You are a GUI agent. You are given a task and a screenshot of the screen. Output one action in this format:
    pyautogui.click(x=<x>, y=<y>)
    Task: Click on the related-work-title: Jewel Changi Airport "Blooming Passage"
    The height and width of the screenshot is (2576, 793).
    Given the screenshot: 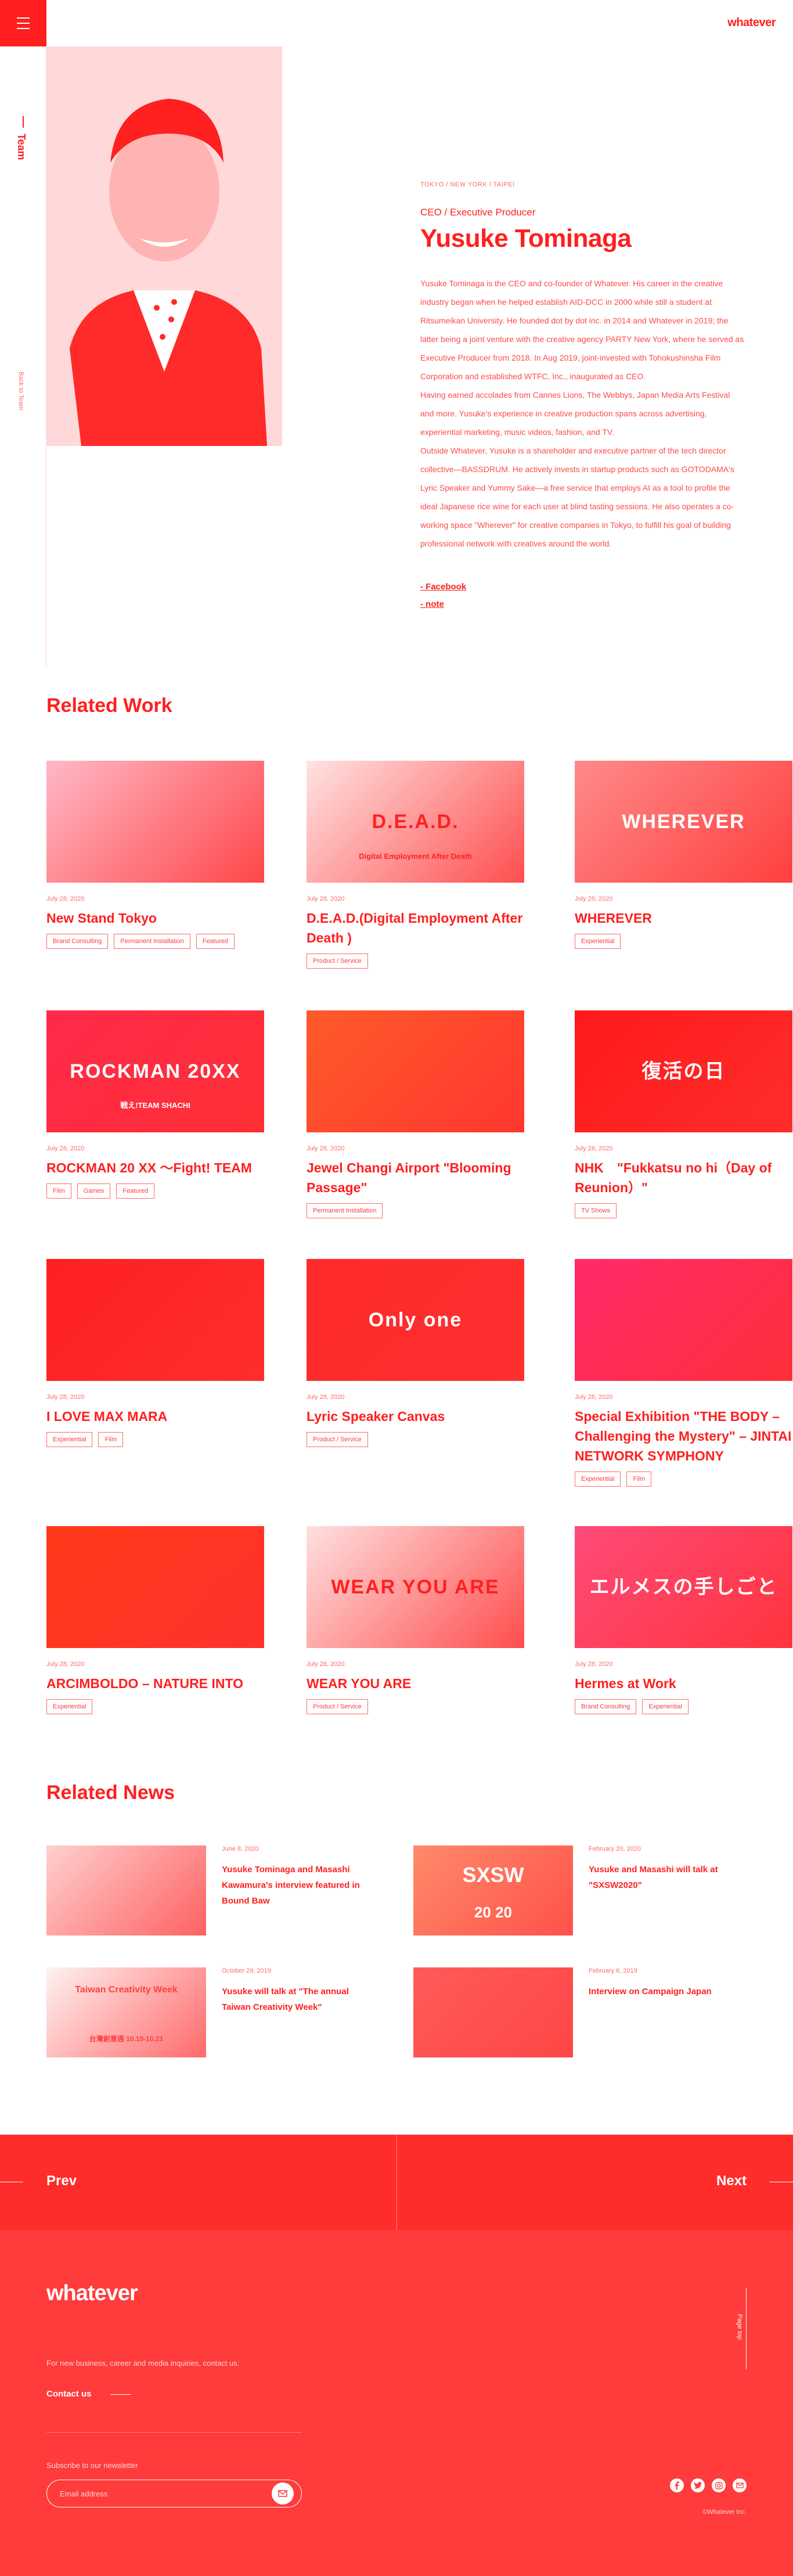 What is the action you would take?
    pyautogui.click(x=415, y=1177)
    